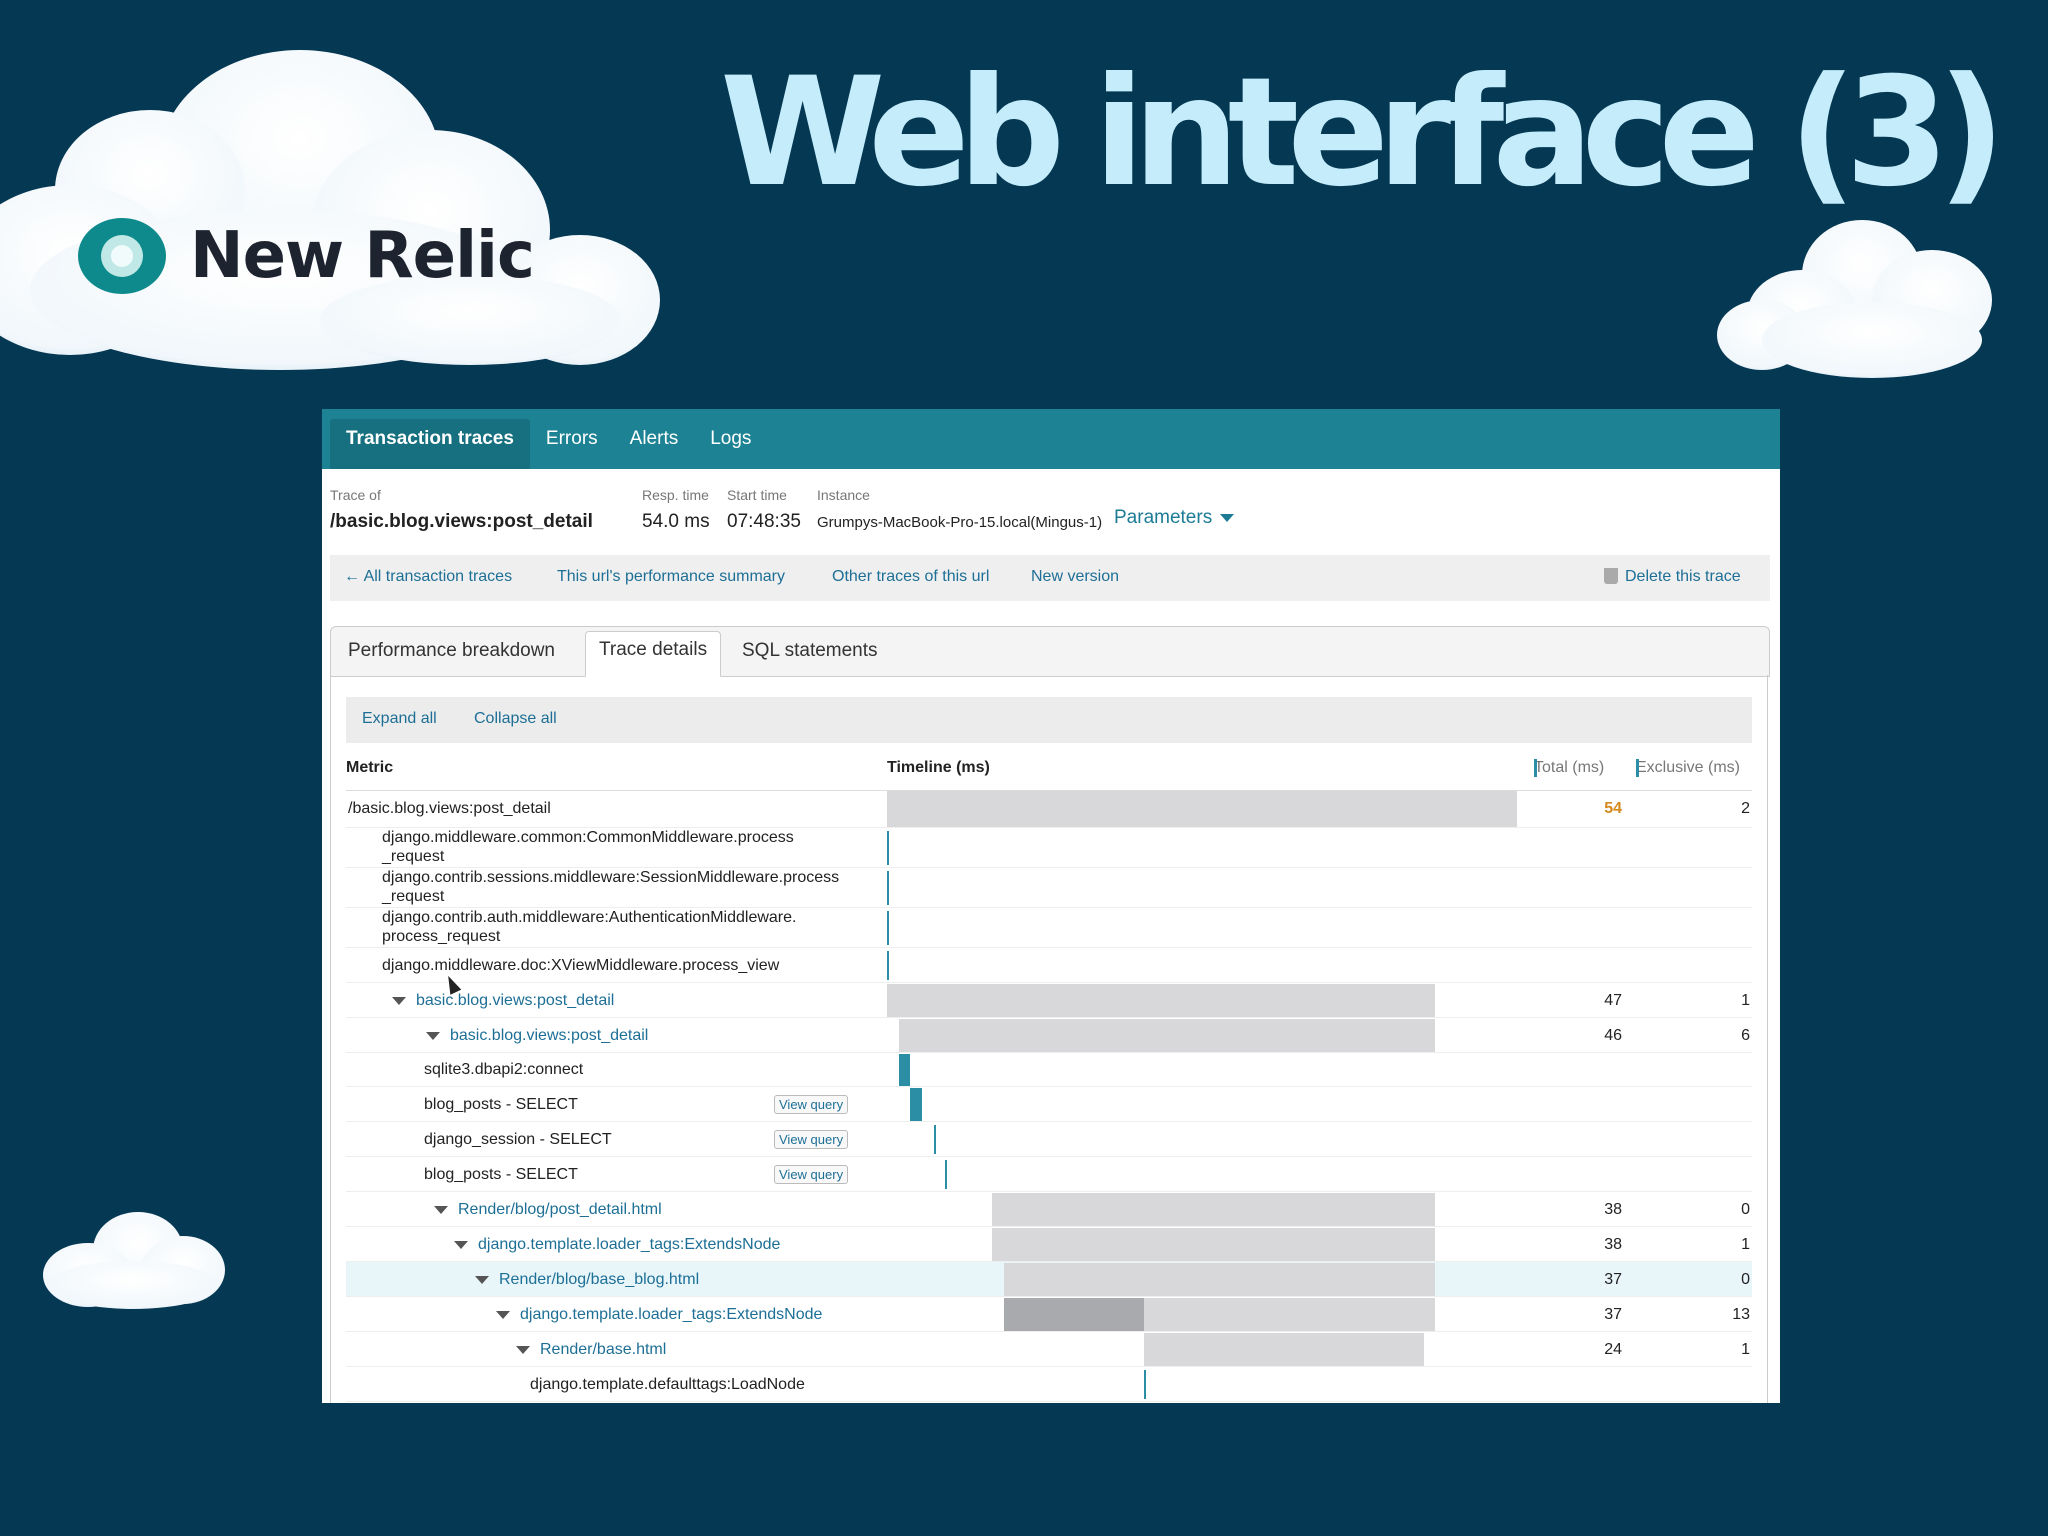  What do you see at coordinates (1613, 1035) in the screenshot?
I see `total-ms-value: 46` at bounding box center [1613, 1035].